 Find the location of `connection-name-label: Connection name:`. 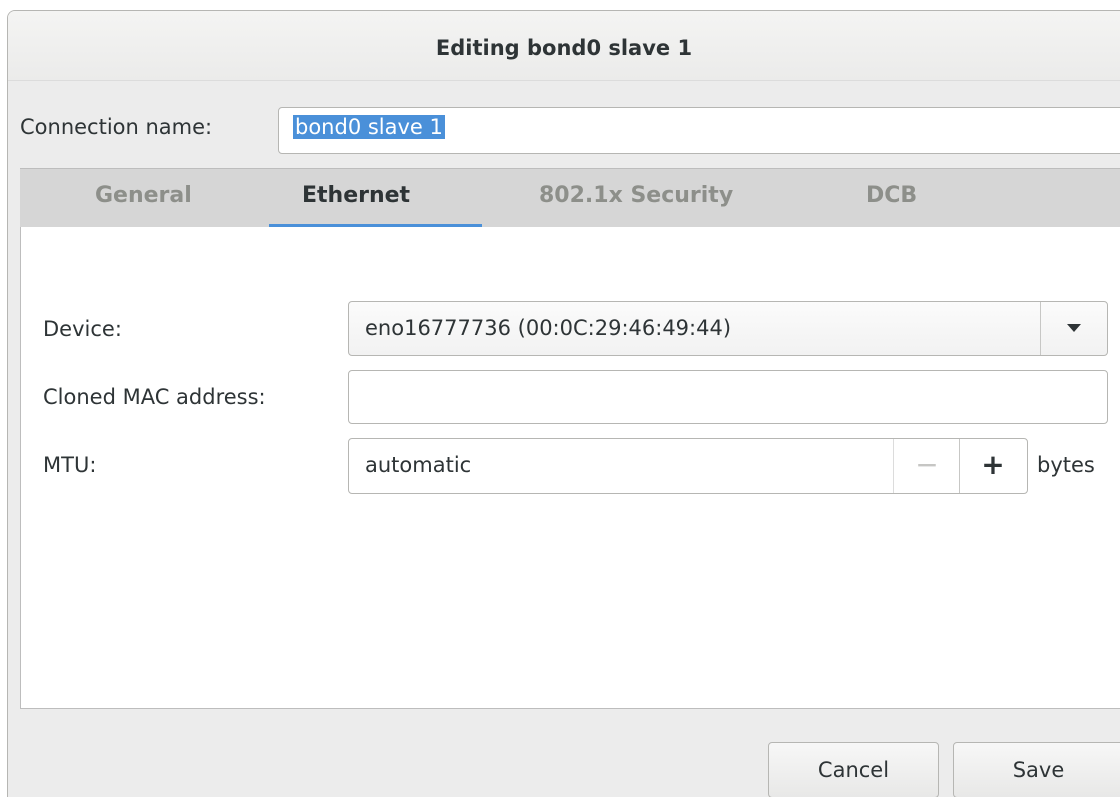

connection-name-label: Connection name: is located at coordinates (116, 127).